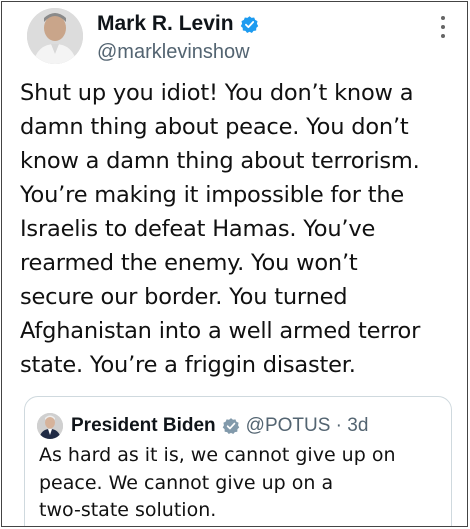 This screenshot has height=529, width=470. What do you see at coordinates (217, 93) in the screenshot?
I see `tweet-text-line: Shut up you idiot! You don’t know a` at bounding box center [217, 93].